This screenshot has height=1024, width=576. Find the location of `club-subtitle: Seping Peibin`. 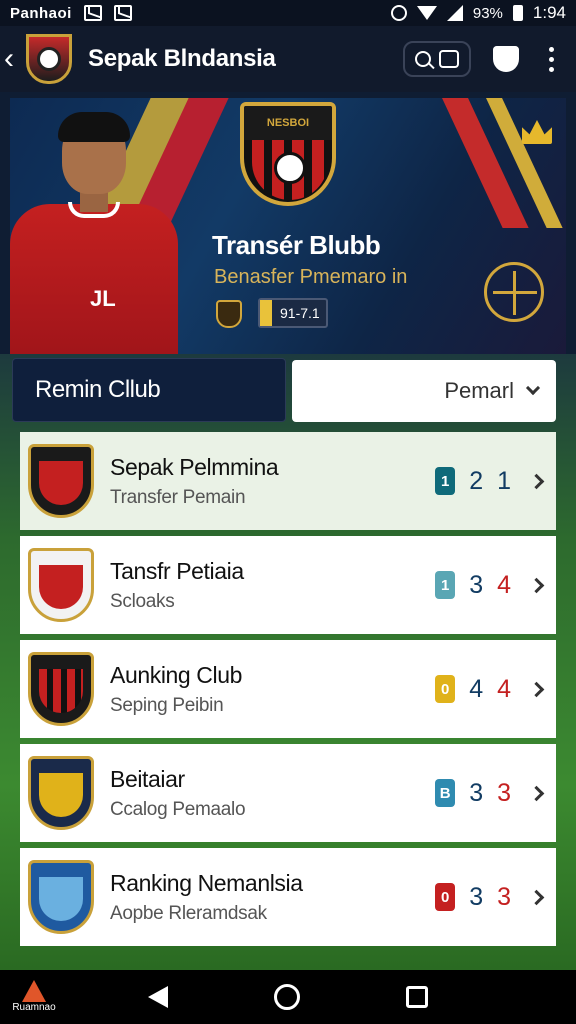

club-subtitle: Seping Peibin is located at coordinates (167, 705).